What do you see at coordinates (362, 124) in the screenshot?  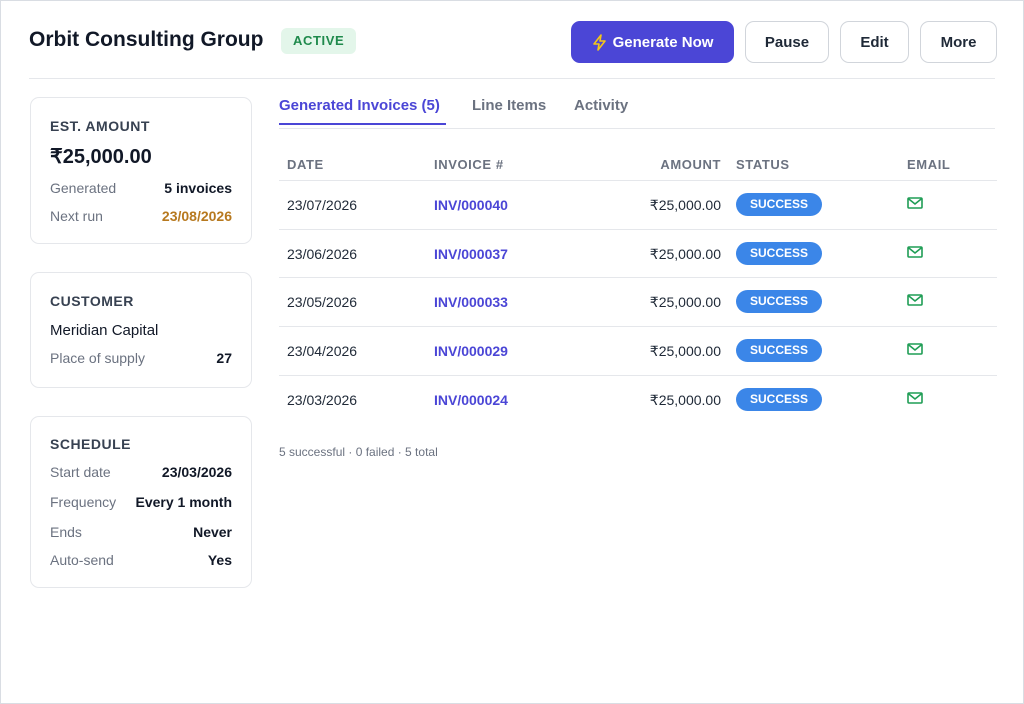 I see `active-tab-indicator` at bounding box center [362, 124].